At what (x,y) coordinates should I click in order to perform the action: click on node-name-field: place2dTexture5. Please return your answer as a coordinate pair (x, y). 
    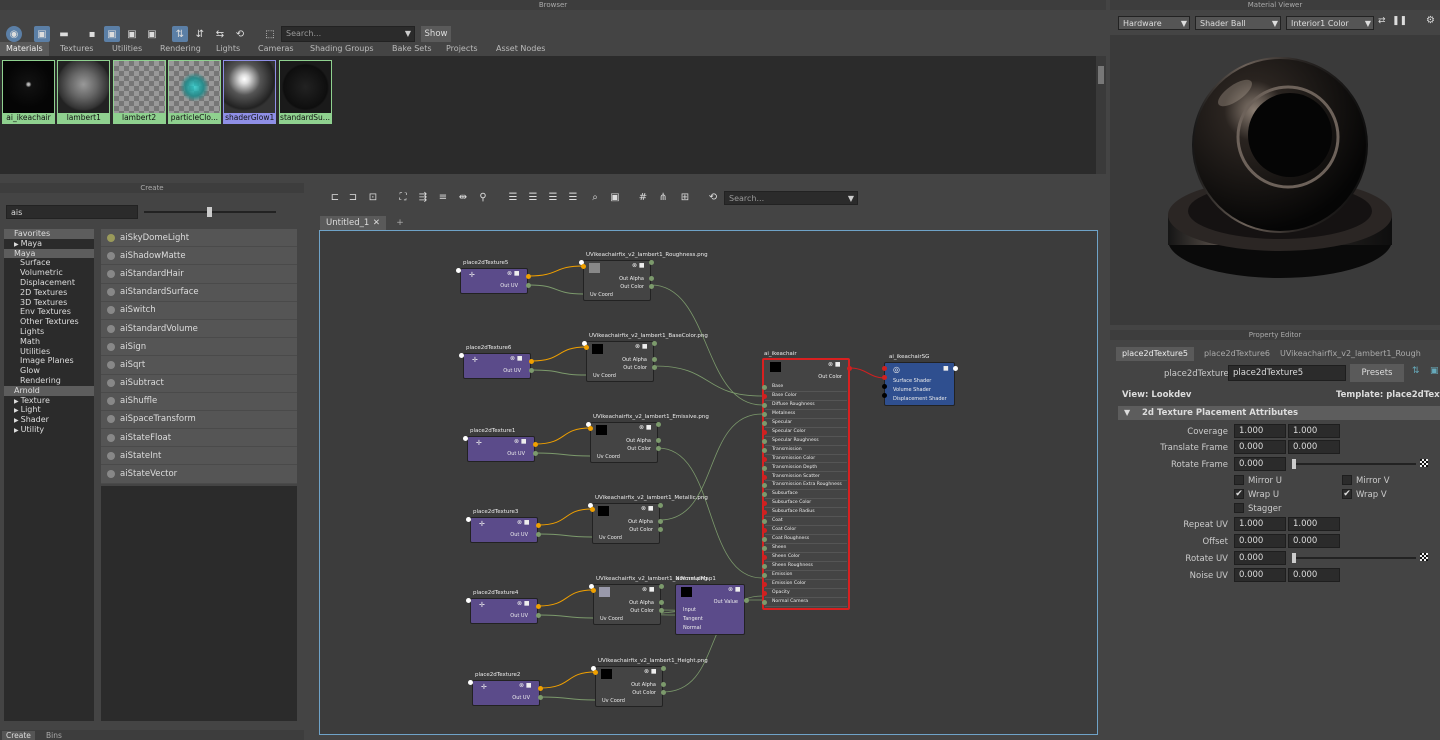
    Looking at the image, I should click on (1287, 373).